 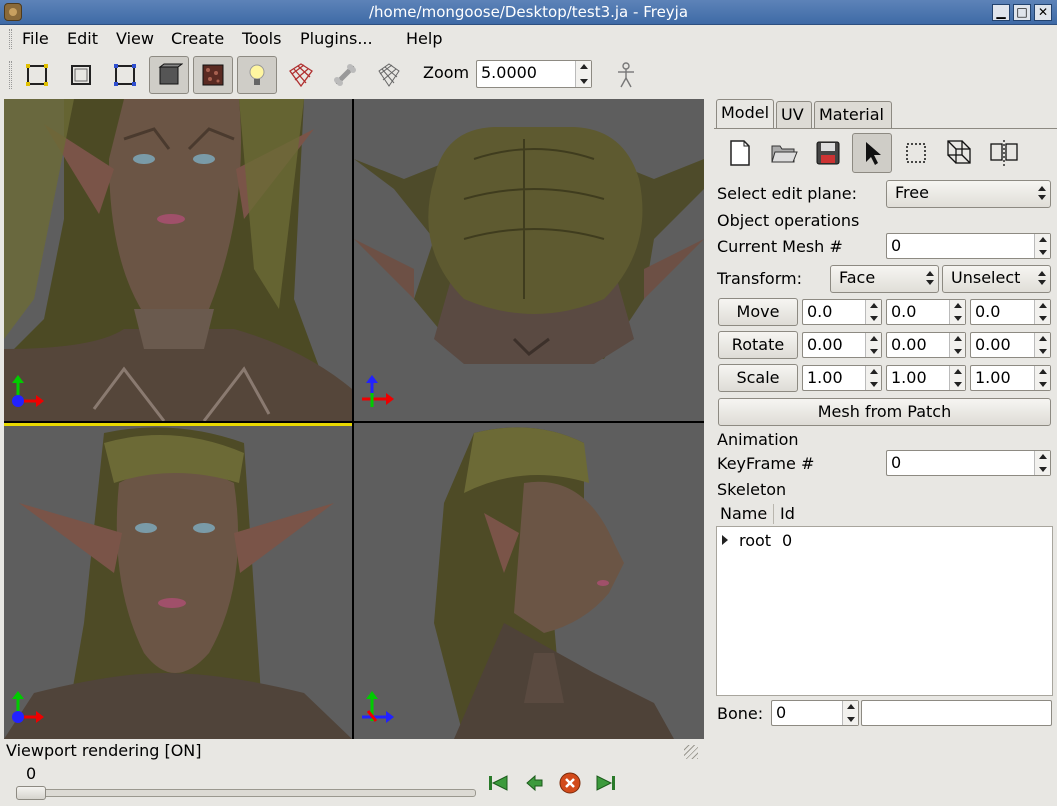 What do you see at coordinates (956, 713) in the screenshot?
I see `bone-name-field` at bounding box center [956, 713].